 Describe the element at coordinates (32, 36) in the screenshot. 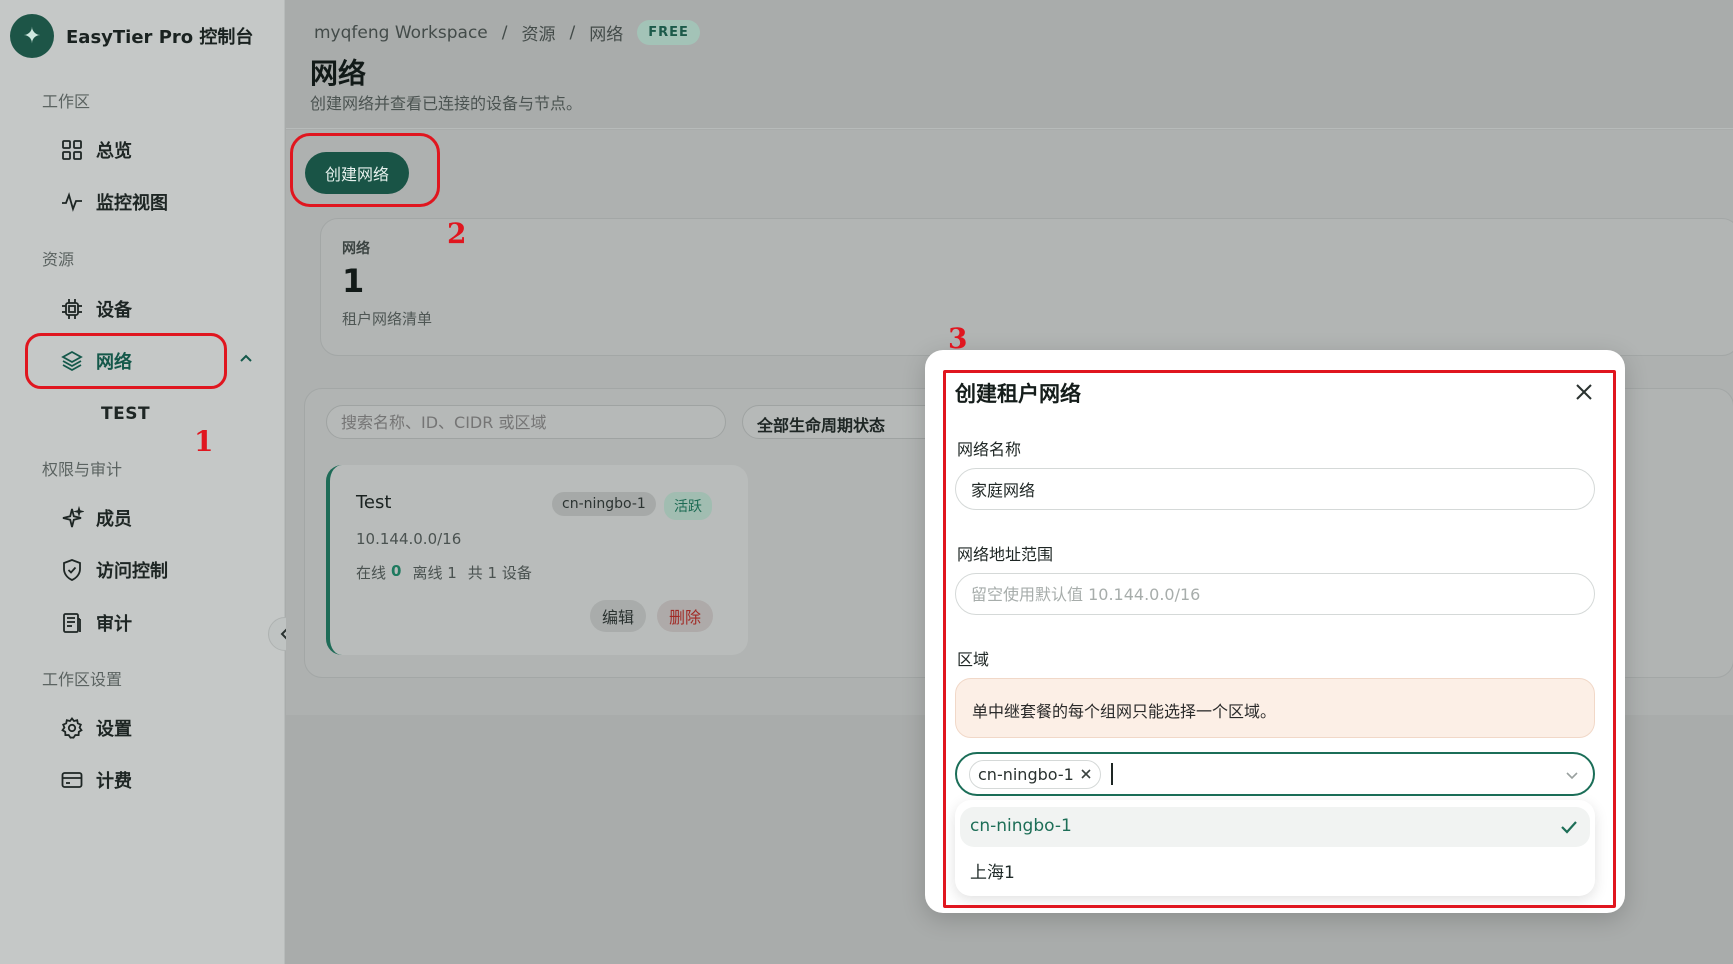

I see `sparkle-logo-icon: ✦` at that location.